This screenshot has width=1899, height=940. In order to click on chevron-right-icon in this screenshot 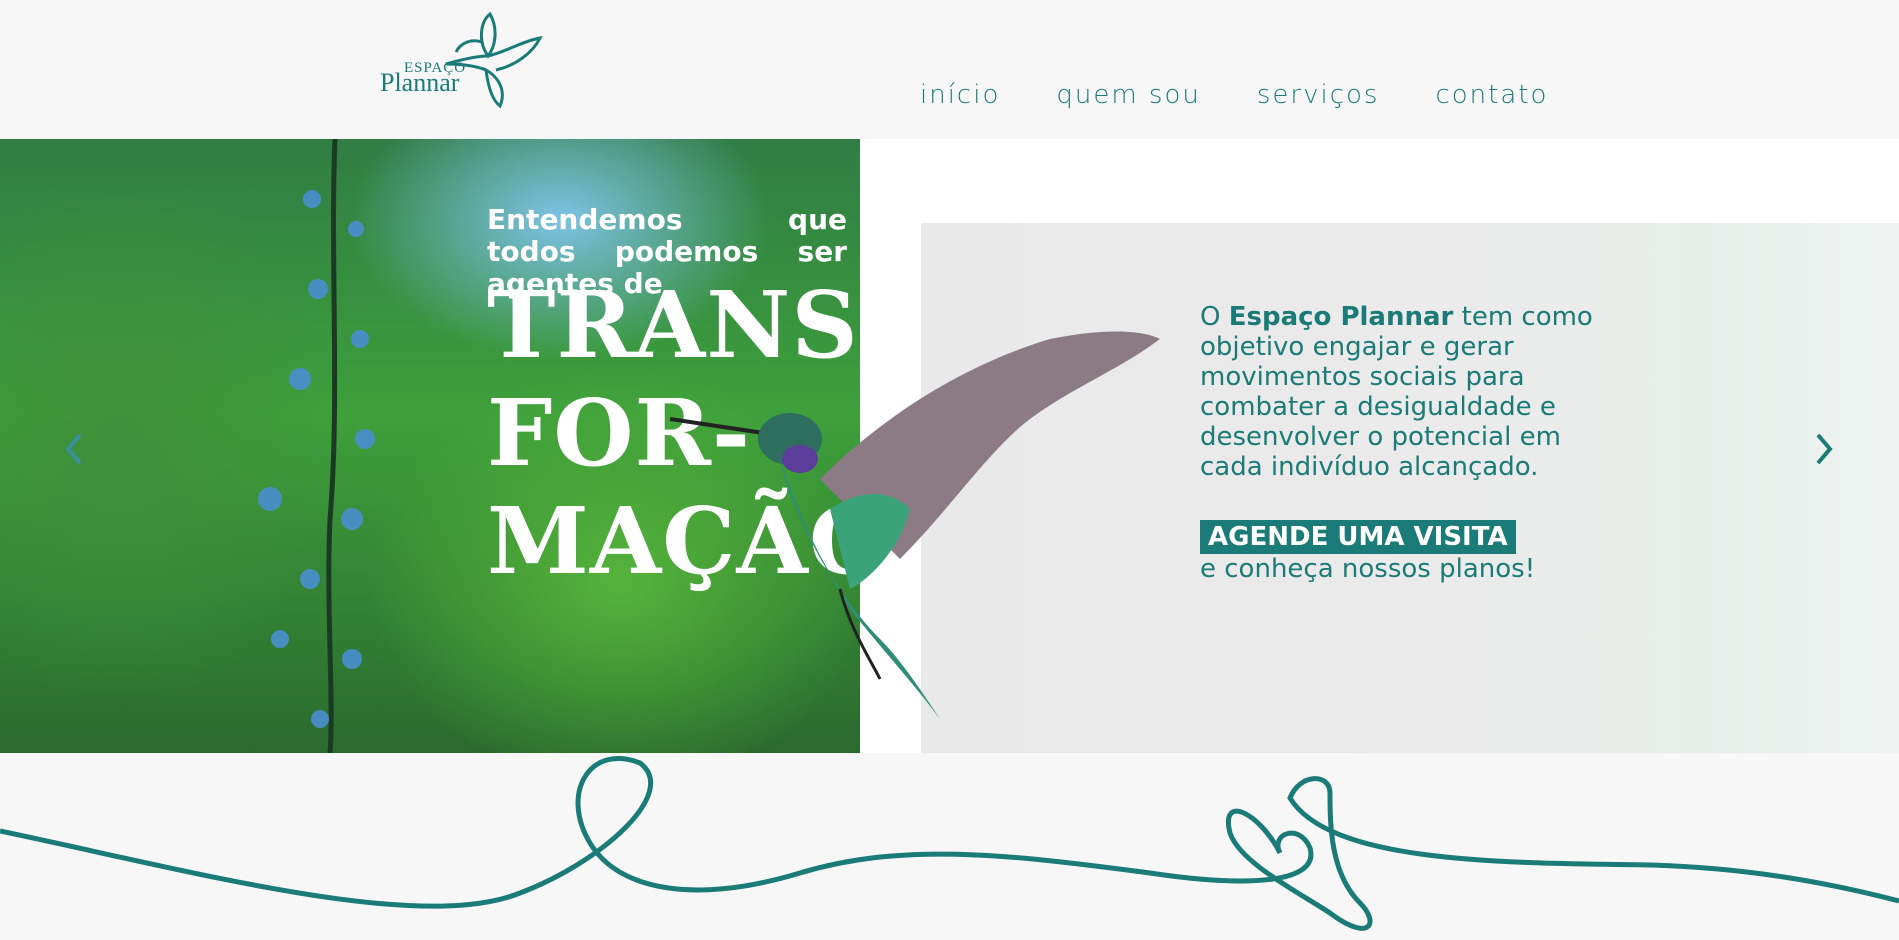, I will do `click(1823, 449)`.